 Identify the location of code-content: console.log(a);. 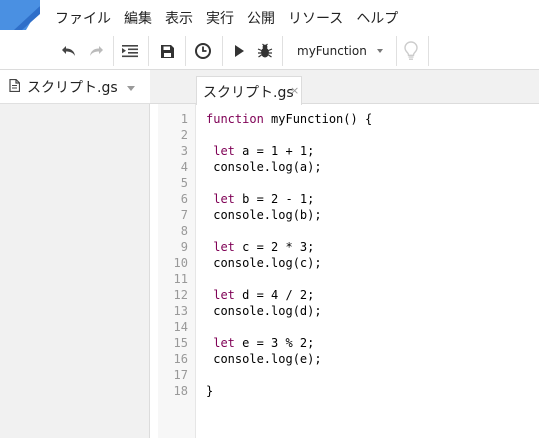
(264, 167).